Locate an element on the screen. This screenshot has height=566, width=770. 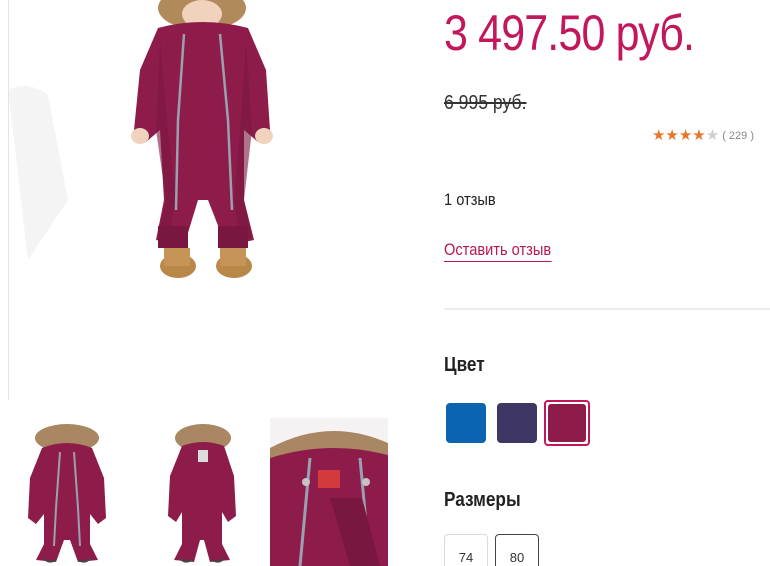
snowsuit-front-thumbnail is located at coordinates (67, 493).